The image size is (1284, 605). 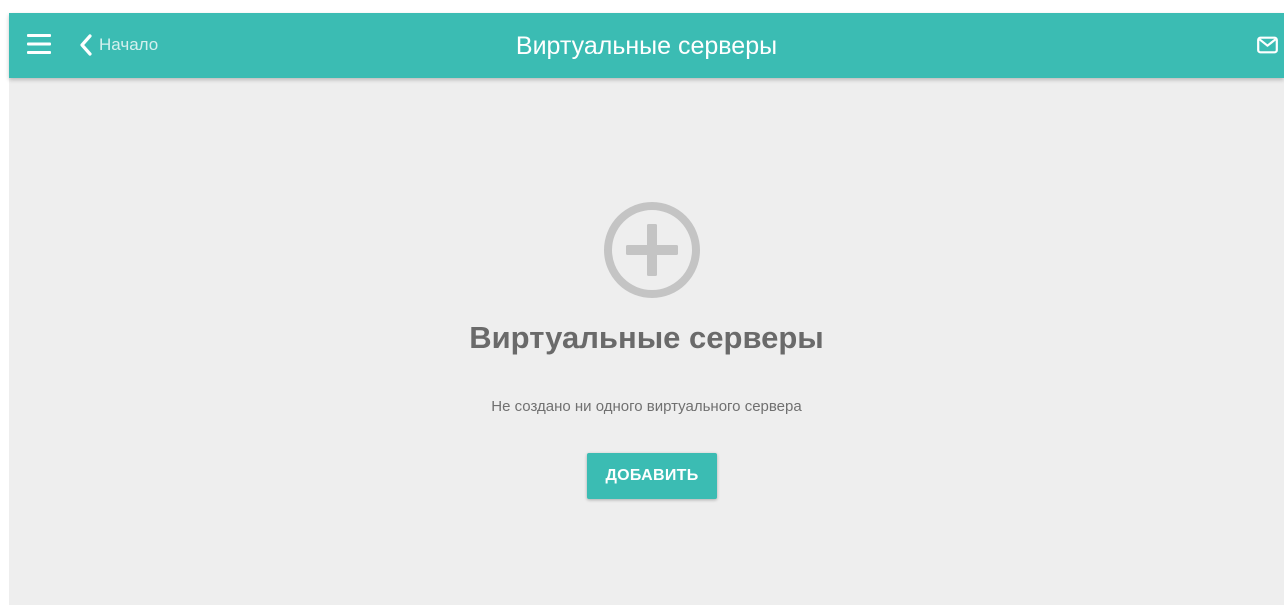 I want to click on page-title: Виртуальные серверы, so click(x=646, y=46).